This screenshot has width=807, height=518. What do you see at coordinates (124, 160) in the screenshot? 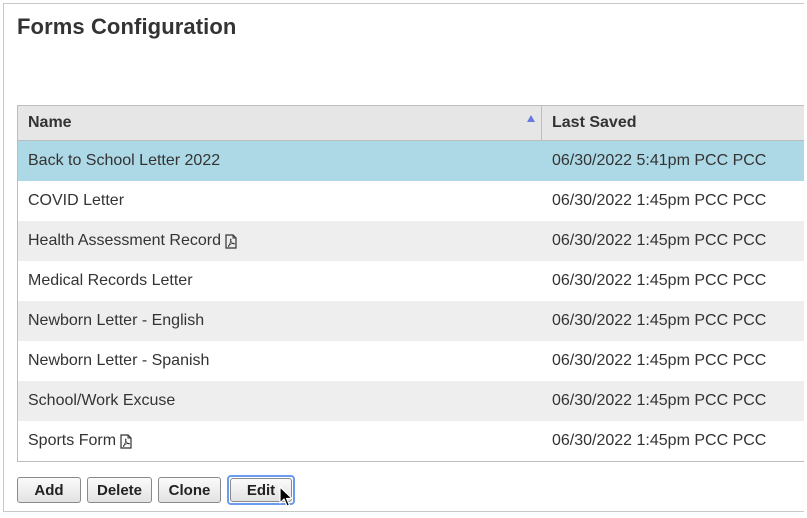
I see `row-name-text: Back to School Letter 2022` at bounding box center [124, 160].